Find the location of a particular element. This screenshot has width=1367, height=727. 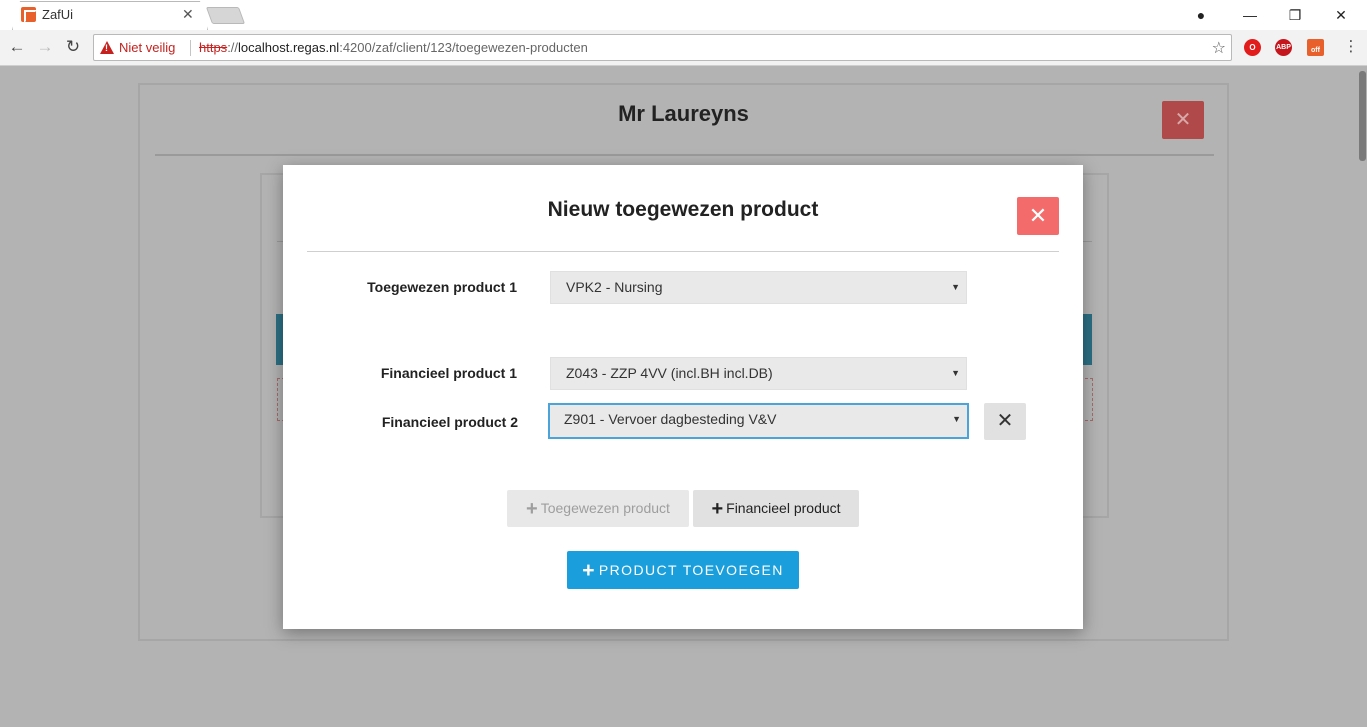

maximize-button: ❐ is located at coordinates (1295, 15).